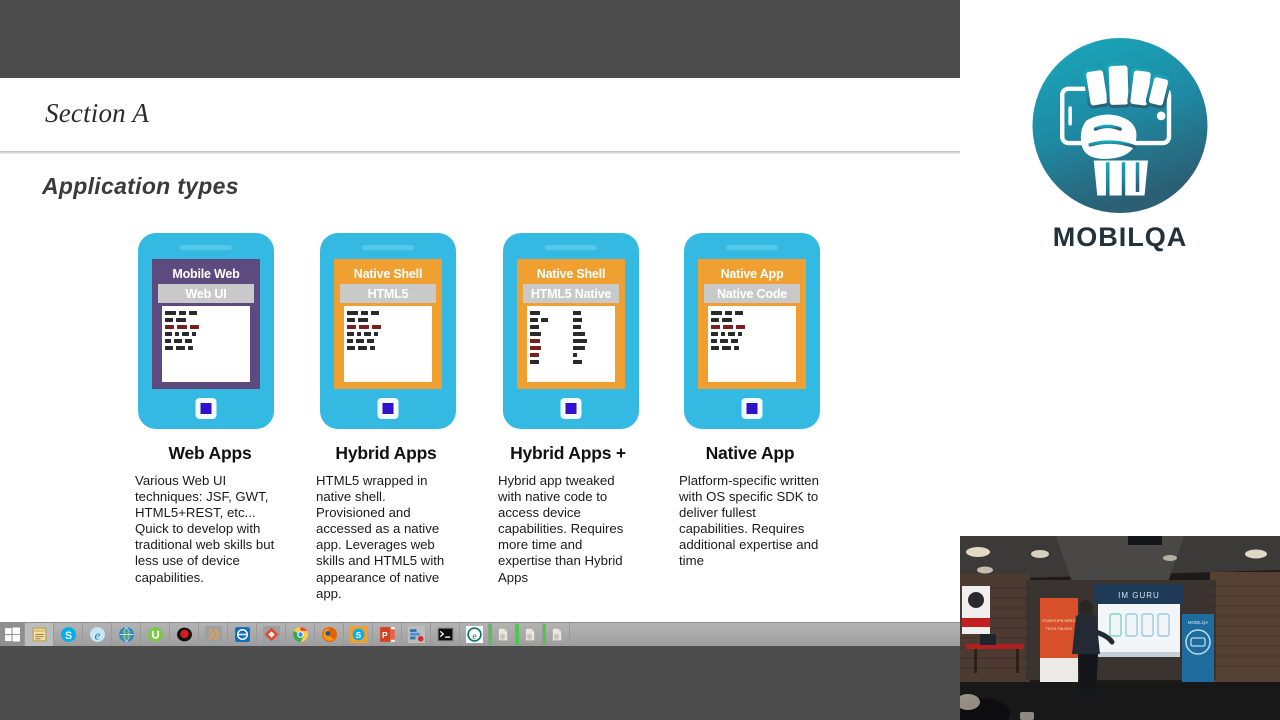 Image resolution: width=1280 pixels, height=720 pixels. I want to click on taskbar-edge-browser-icon: e, so click(474, 634).